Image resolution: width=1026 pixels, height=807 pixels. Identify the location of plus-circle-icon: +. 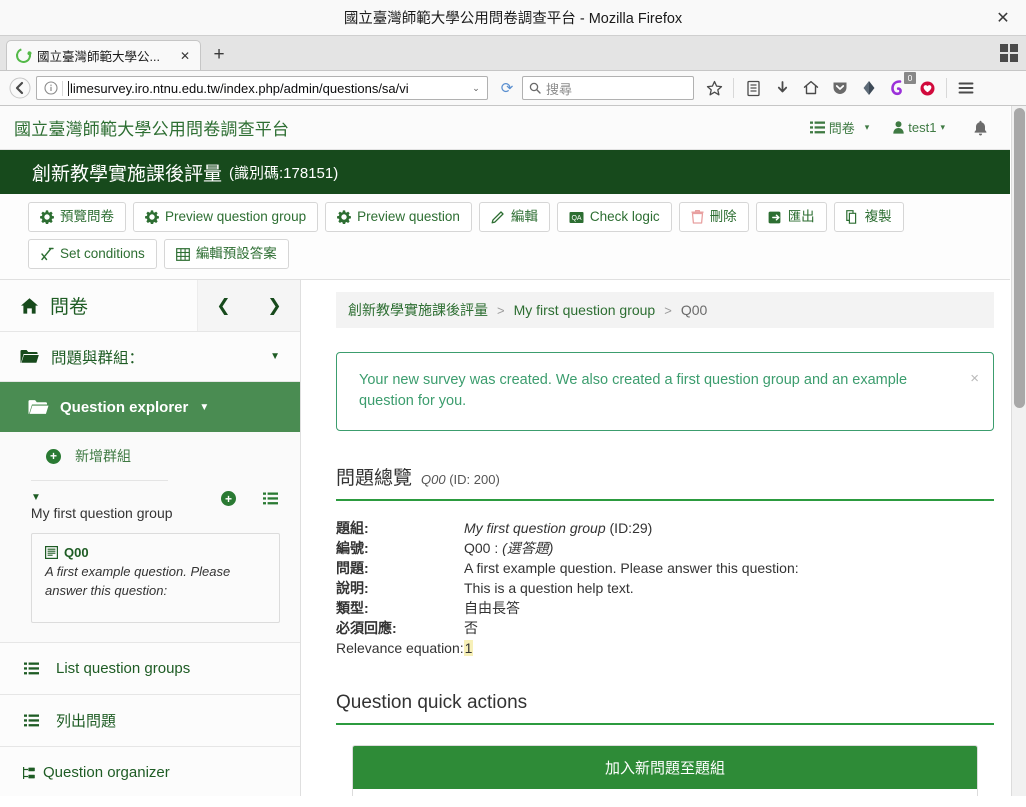
(53, 456).